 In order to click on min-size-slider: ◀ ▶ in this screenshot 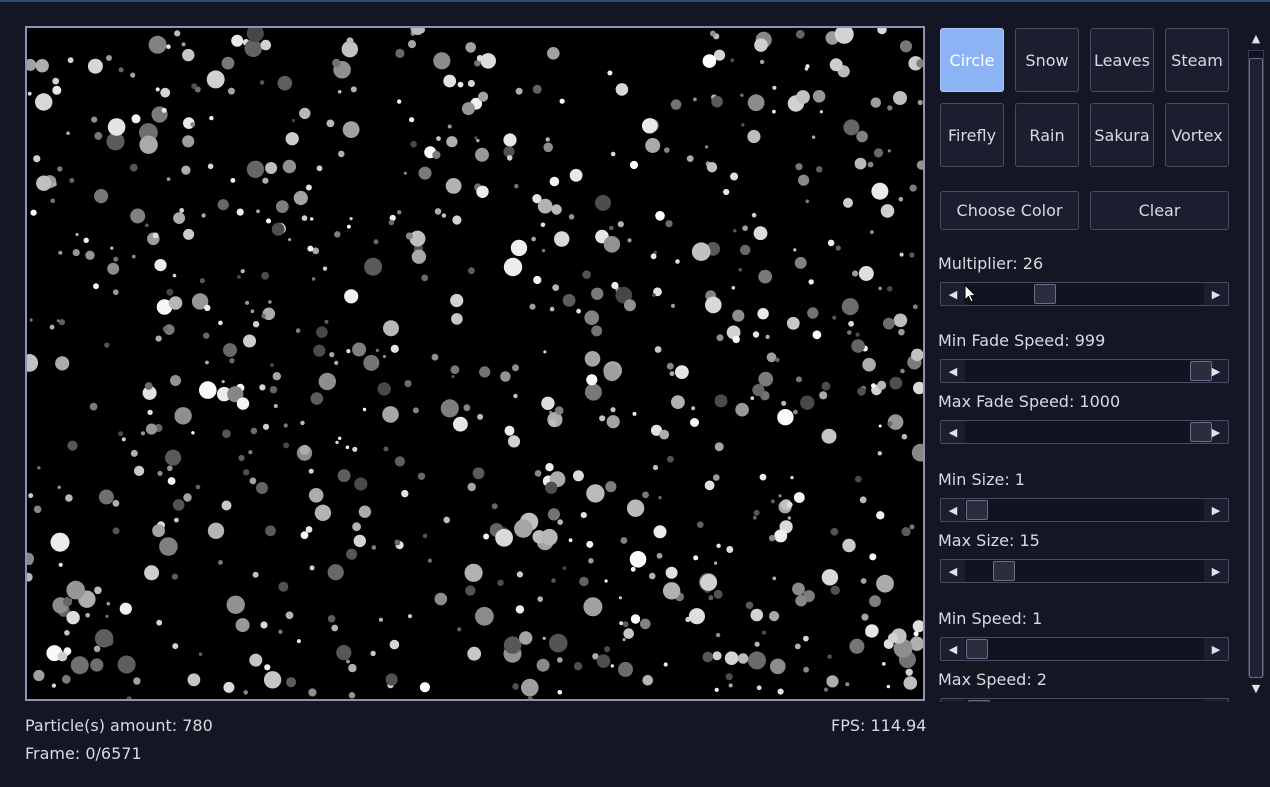, I will do `click(1084, 510)`.